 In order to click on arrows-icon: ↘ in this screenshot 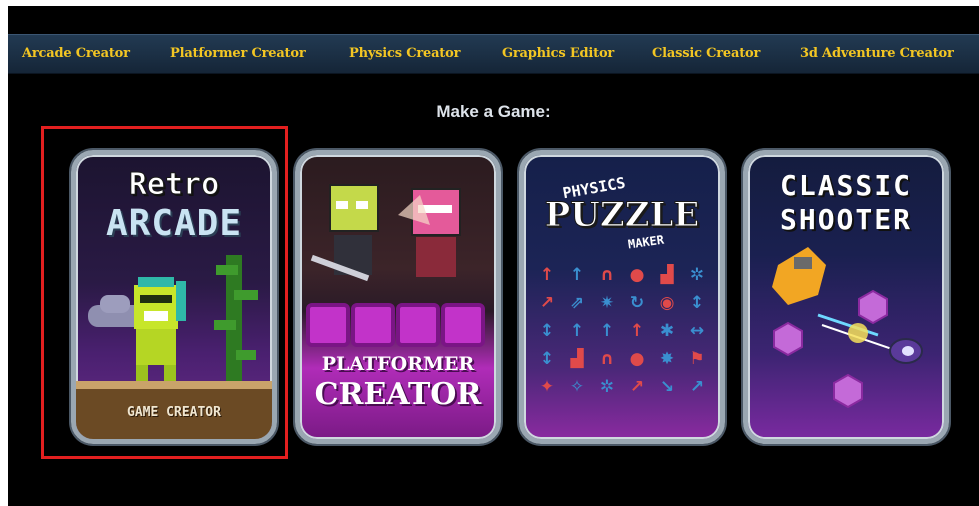, I will do `click(667, 387)`.